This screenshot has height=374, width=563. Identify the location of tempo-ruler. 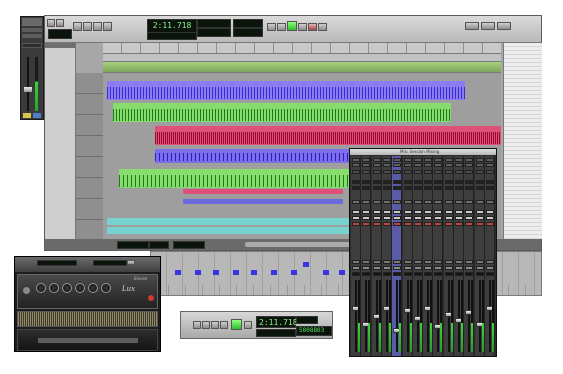
(302, 67).